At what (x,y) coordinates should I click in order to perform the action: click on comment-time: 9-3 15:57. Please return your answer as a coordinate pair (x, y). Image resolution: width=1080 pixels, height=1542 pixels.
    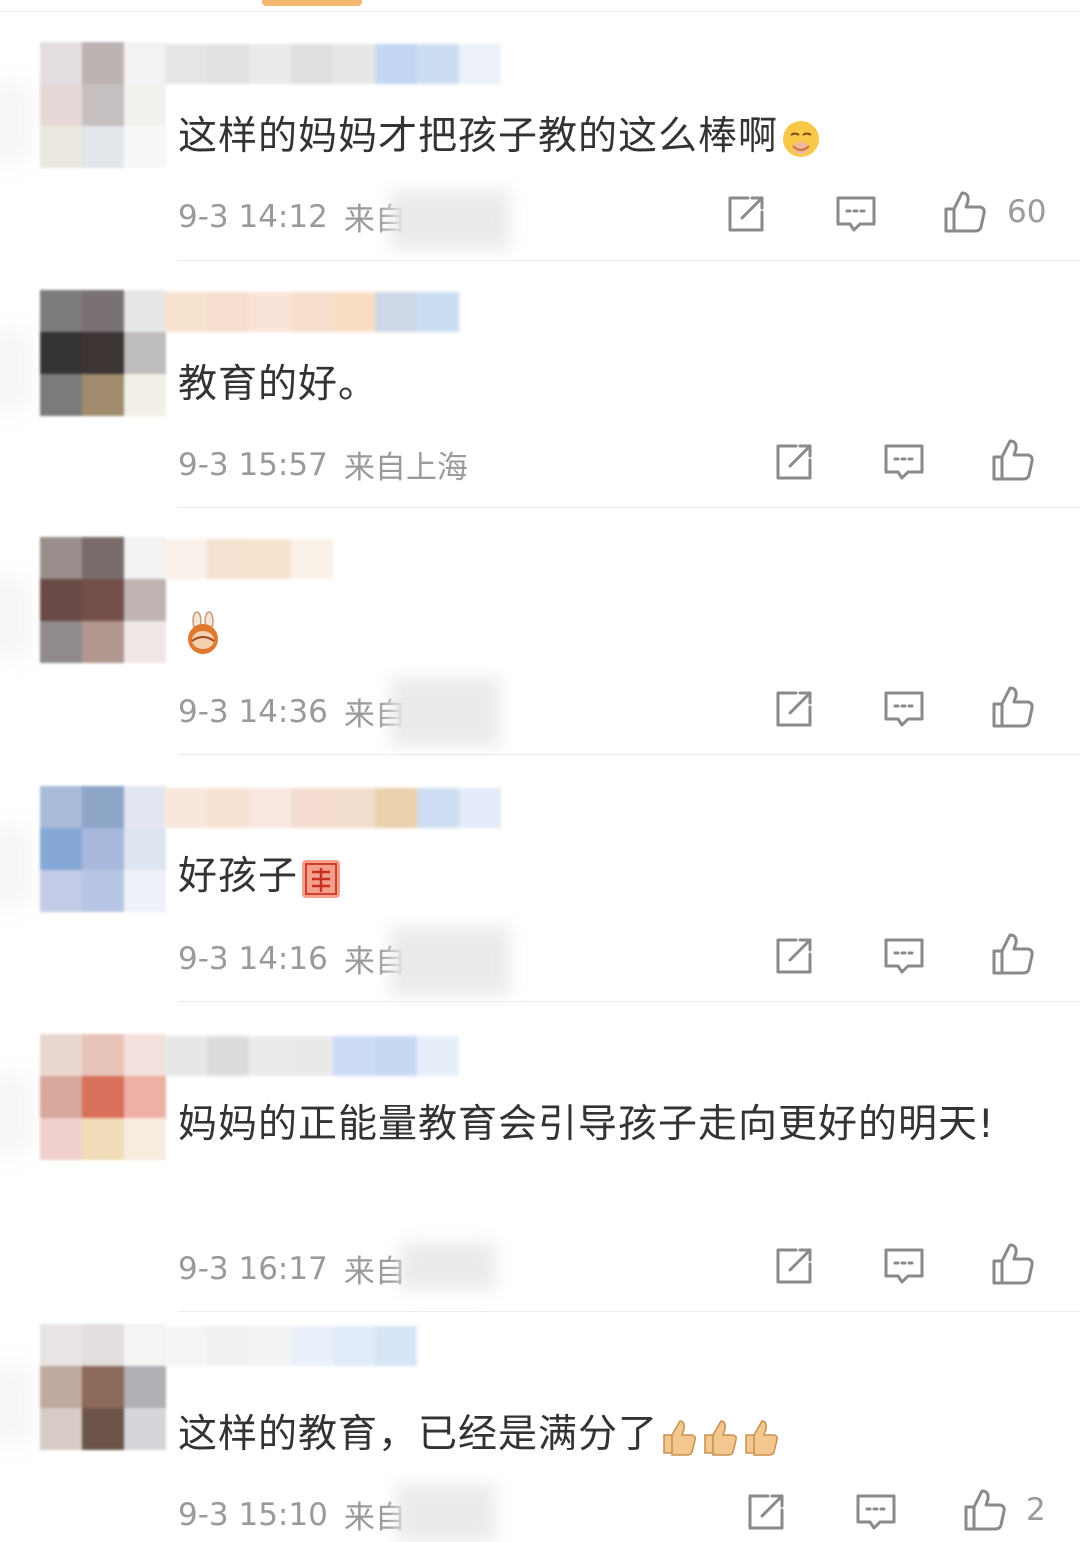
    Looking at the image, I should click on (253, 464).